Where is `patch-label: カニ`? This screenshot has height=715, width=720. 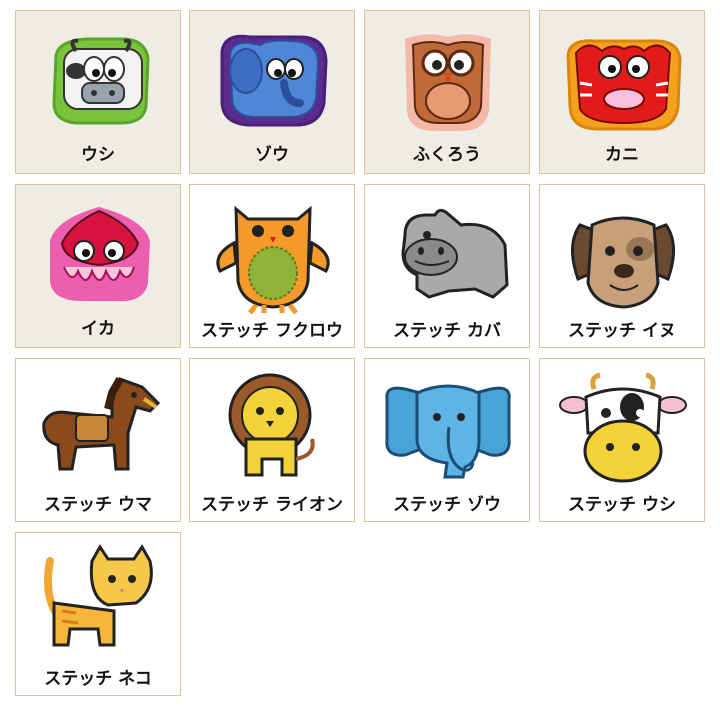
patch-label: カニ is located at coordinates (622, 155).